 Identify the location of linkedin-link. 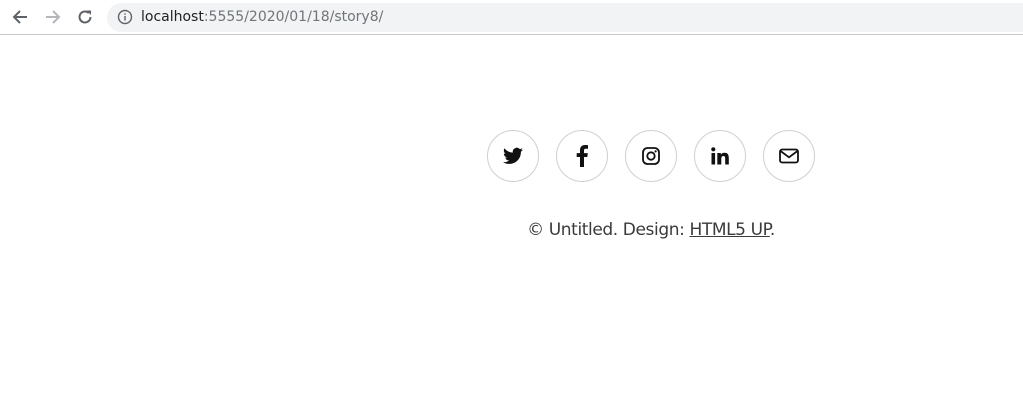
(720, 156).